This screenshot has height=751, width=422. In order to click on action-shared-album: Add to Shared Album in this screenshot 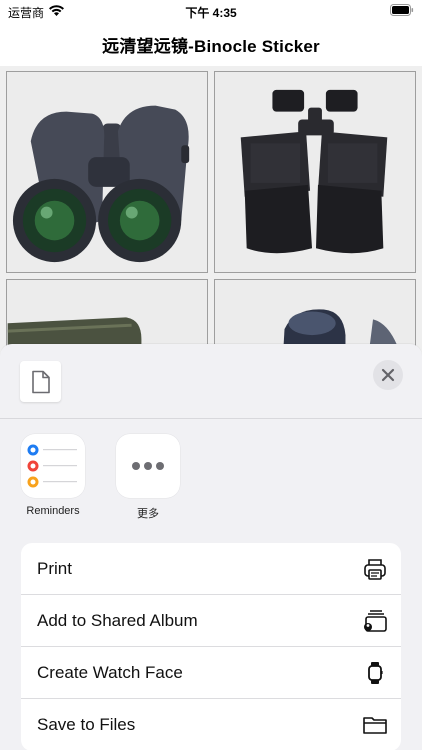, I will do `click(211, 621)`.